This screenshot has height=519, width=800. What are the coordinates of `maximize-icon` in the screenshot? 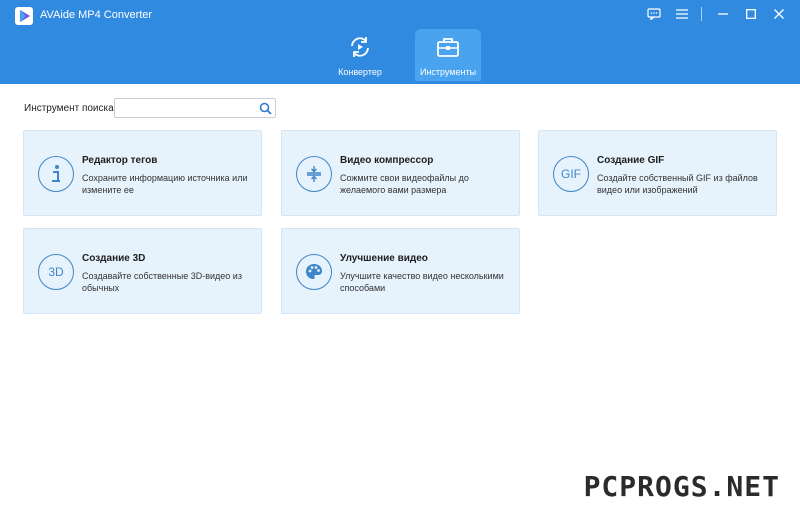 It's located at (751, 14).